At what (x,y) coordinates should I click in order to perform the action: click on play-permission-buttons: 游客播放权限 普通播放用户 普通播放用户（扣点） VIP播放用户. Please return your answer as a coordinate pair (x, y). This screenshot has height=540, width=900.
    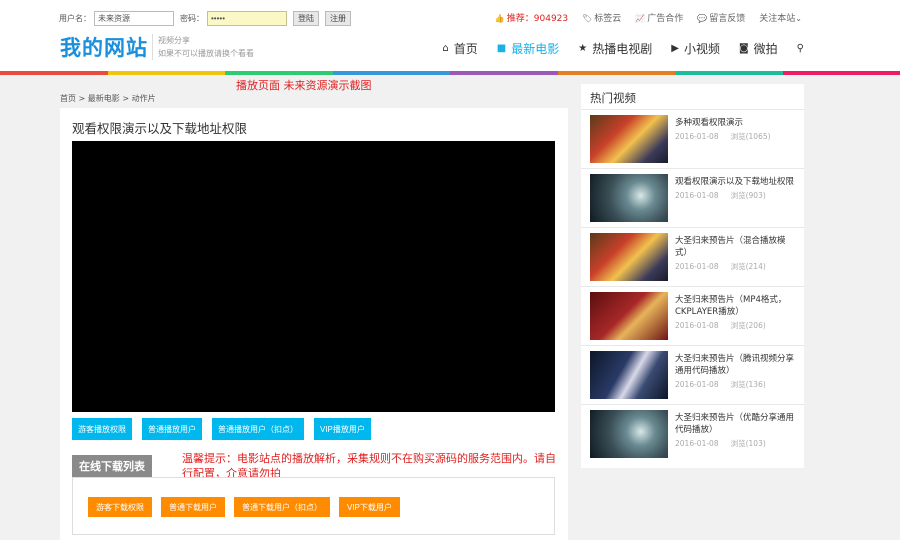
    Looking at the image, I should click on (221, 429).